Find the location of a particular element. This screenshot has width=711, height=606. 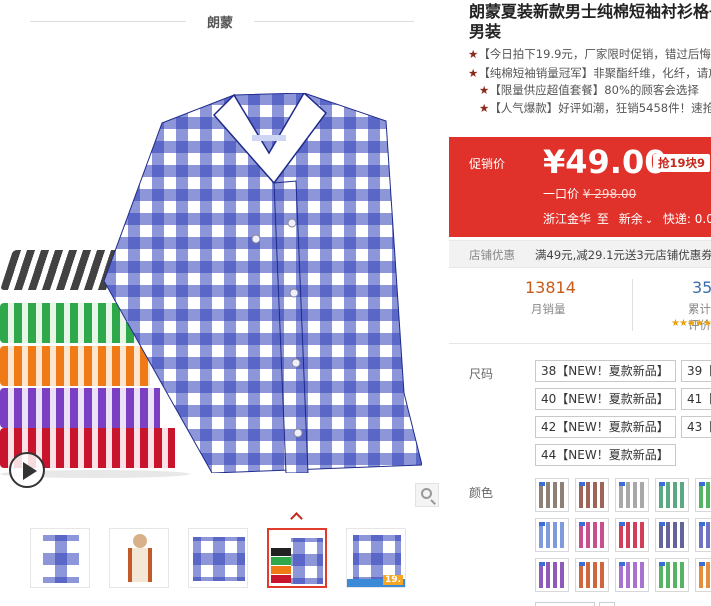

shop-promotion-label: 店铺优惠 is located at coordinates (492, 255).